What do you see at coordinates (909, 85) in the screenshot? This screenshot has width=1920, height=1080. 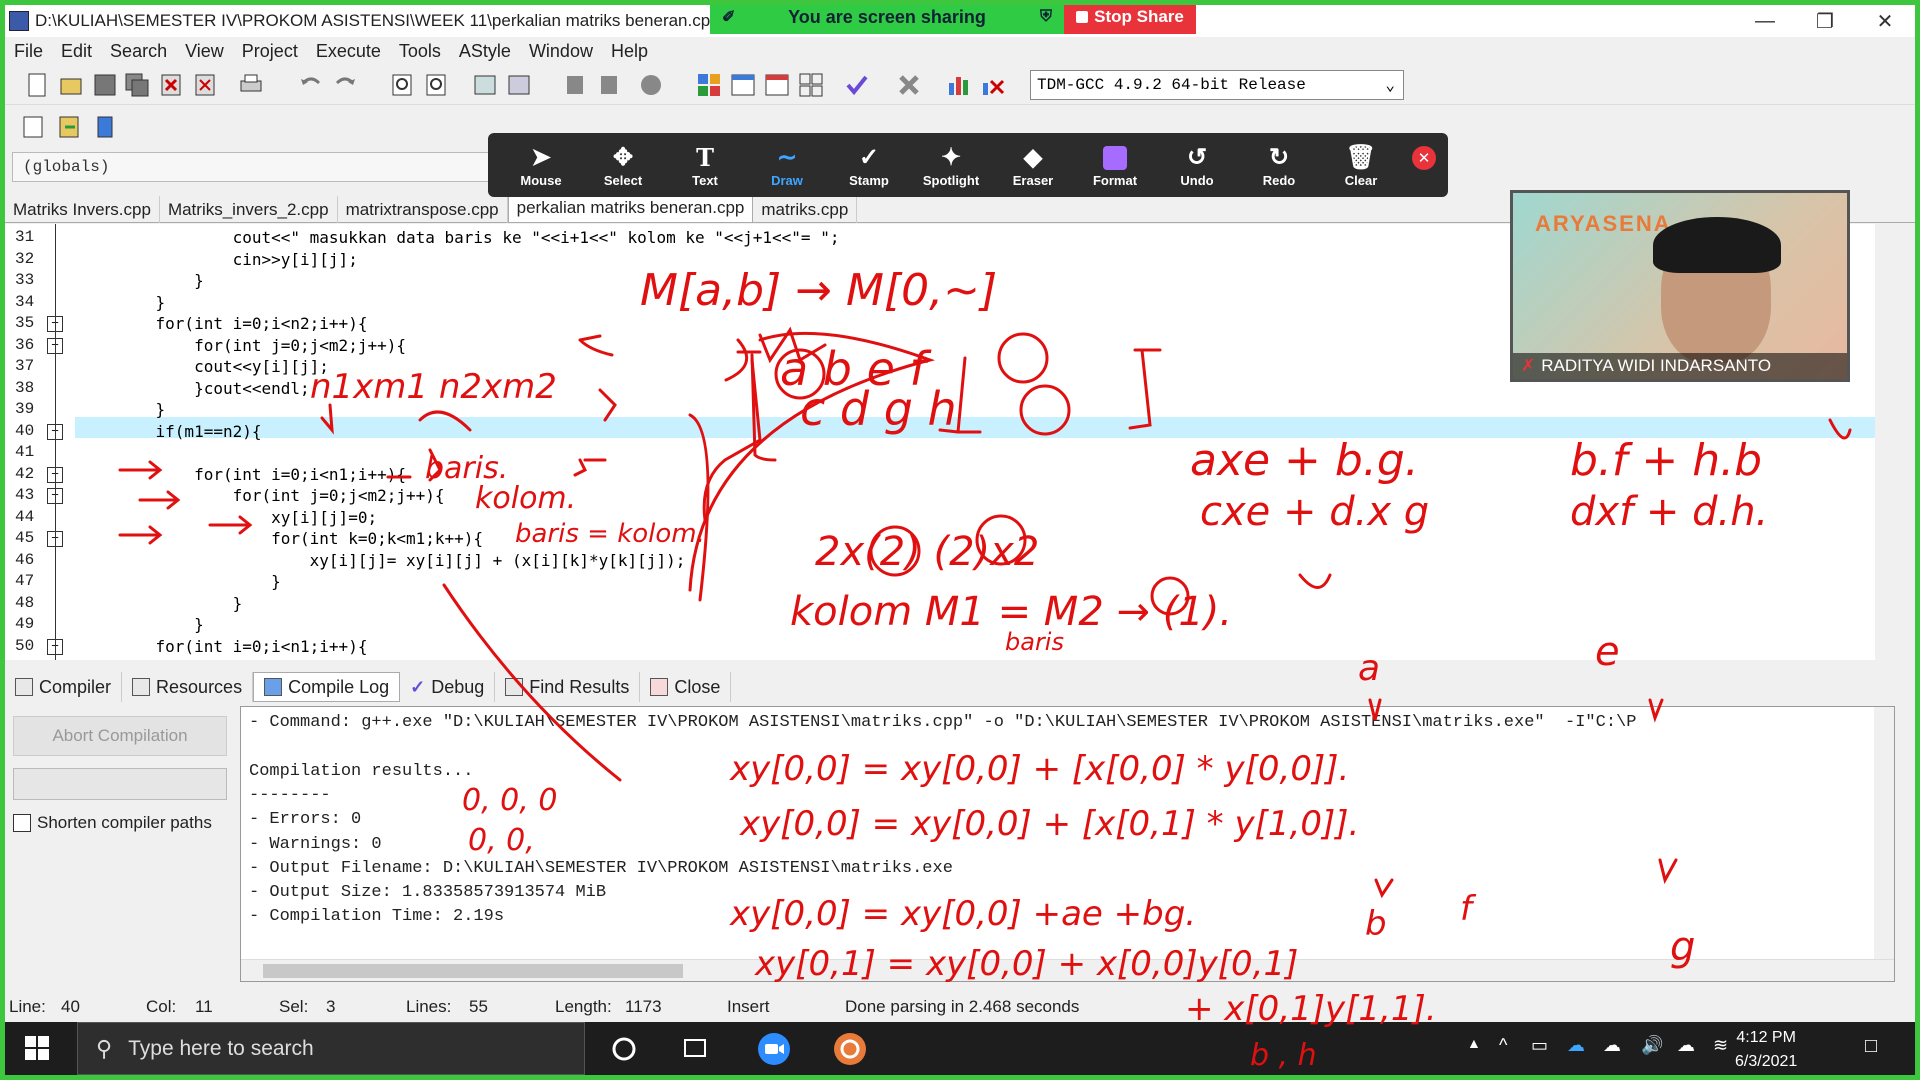 I see `stop-execution-icon` at bounding box center [909, 85].